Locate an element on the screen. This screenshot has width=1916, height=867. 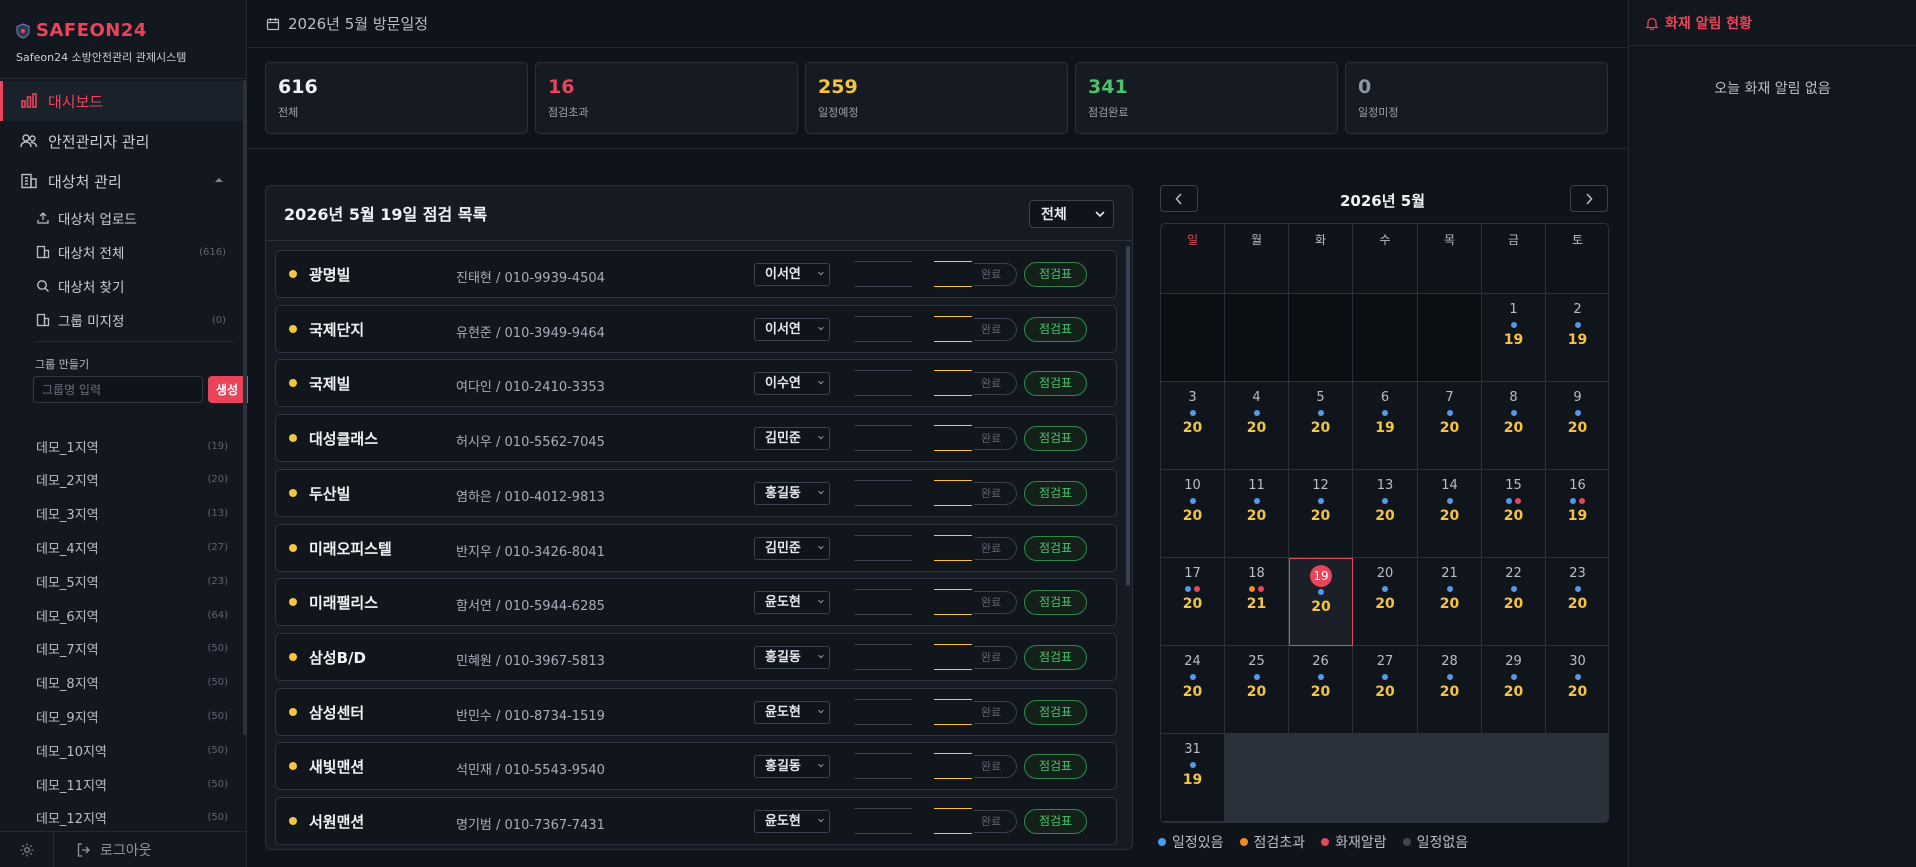
inspection-row: 광명빌 진태현 / 010-9939-4504 이서연 완료 점검표 is located at coordinates (696, 274).